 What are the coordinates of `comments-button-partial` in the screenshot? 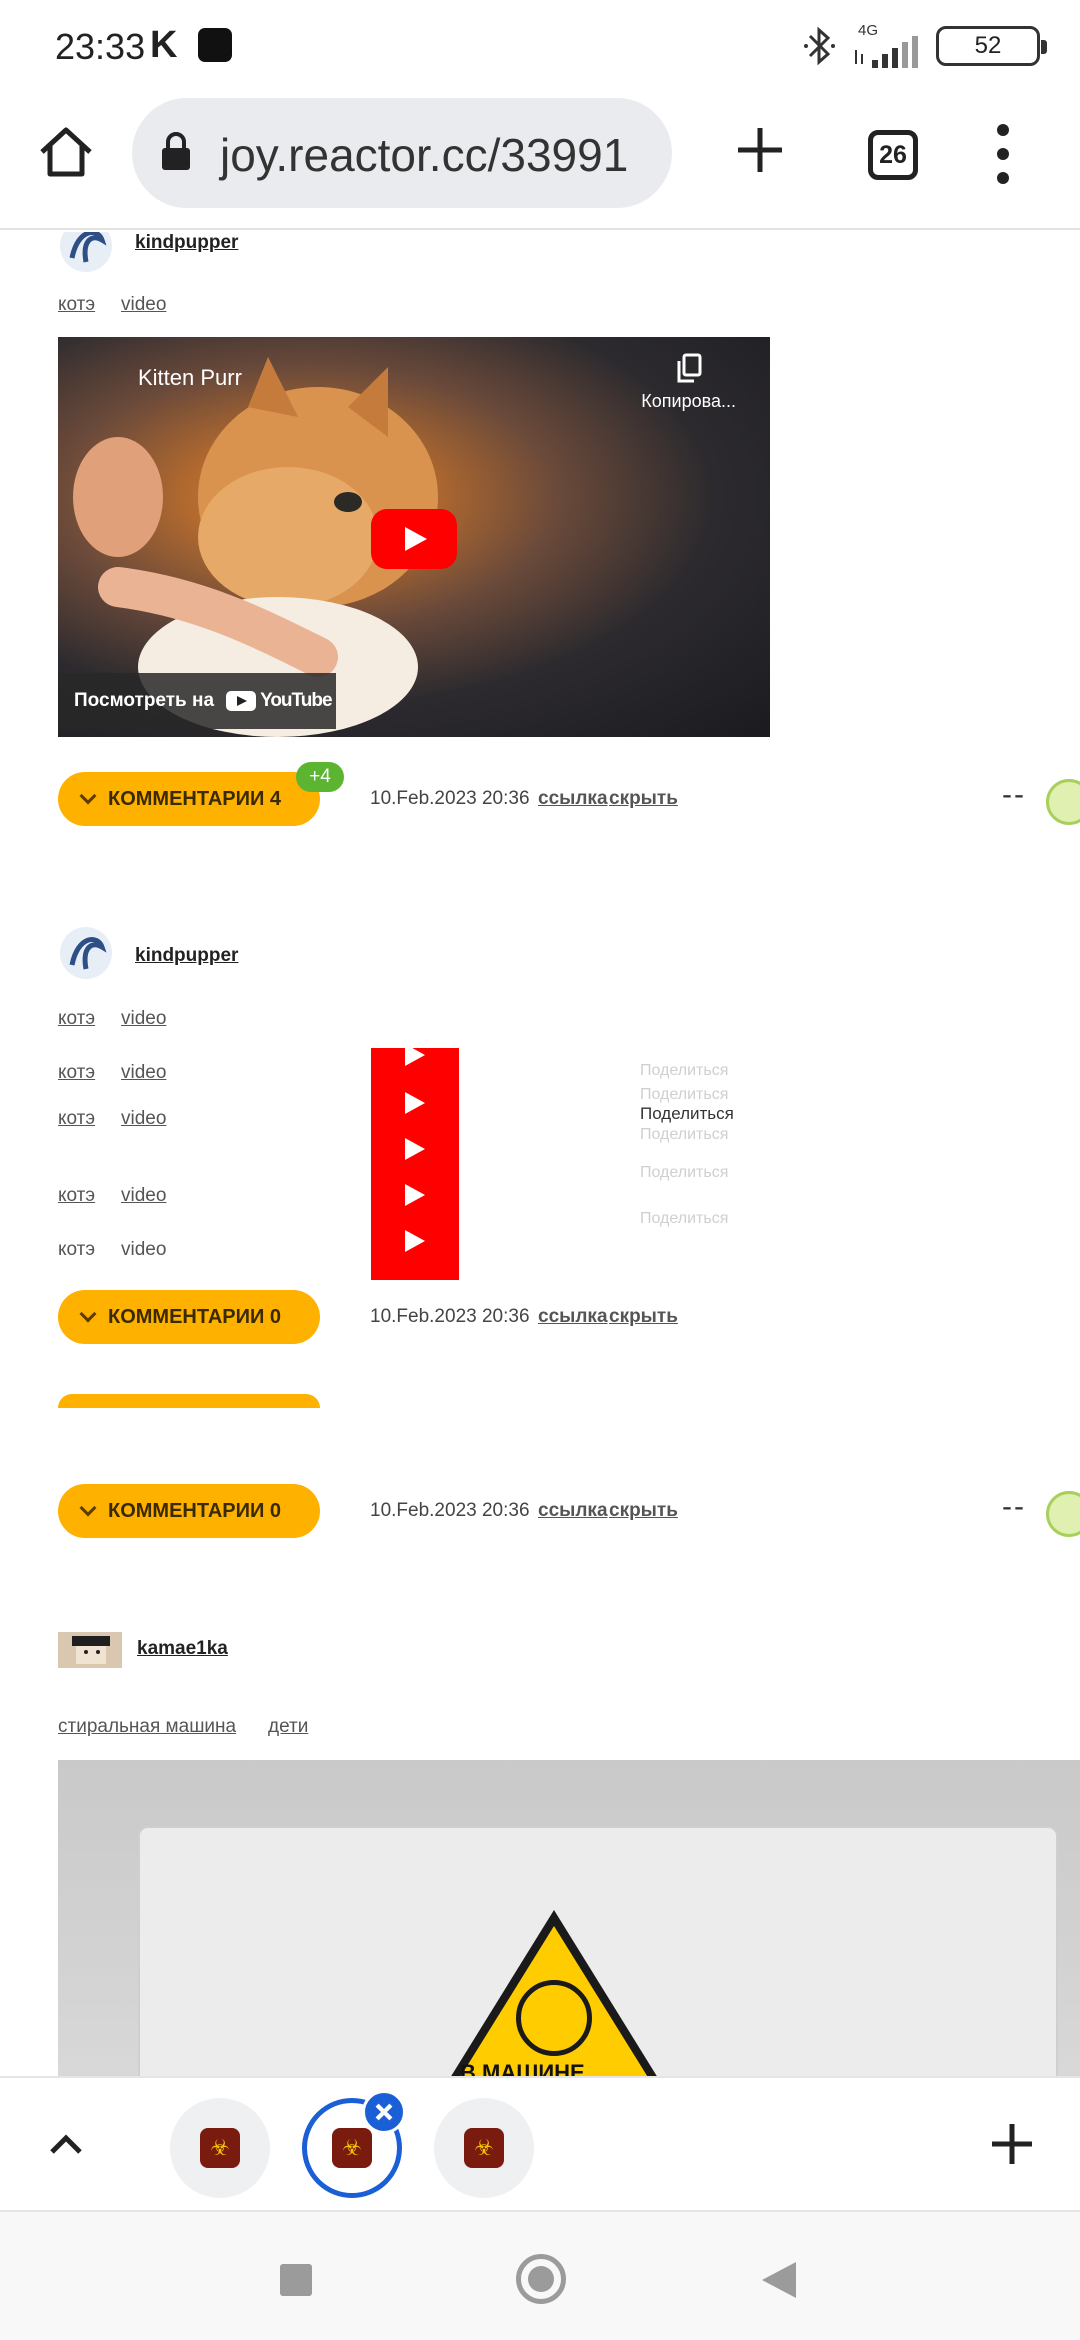 It's located at (189, 1401).